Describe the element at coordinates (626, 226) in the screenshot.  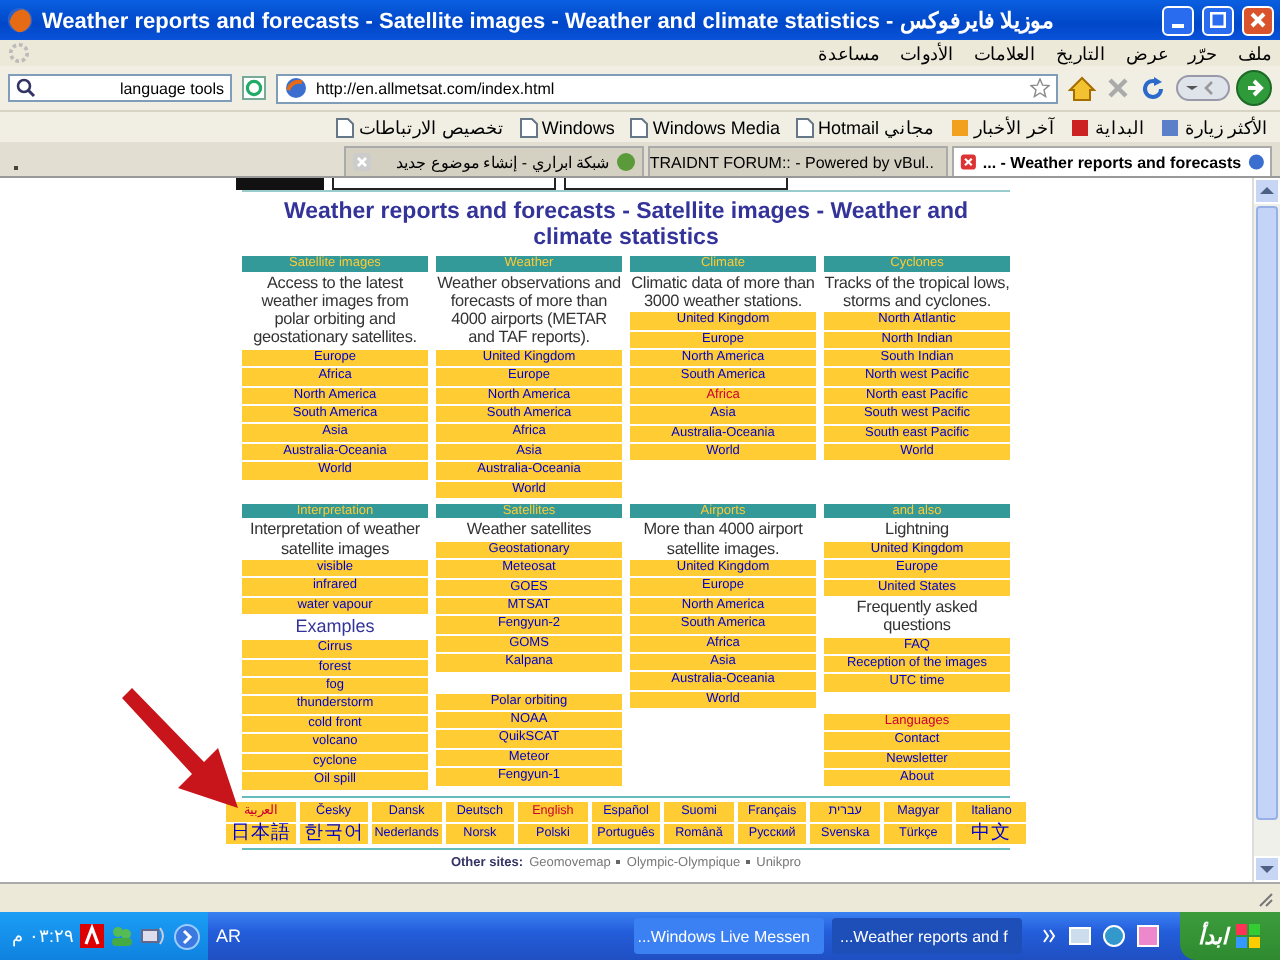
I see `page-heading: Weather reports and forecasts - Satellite images - Weather and climate statistics` at that location.